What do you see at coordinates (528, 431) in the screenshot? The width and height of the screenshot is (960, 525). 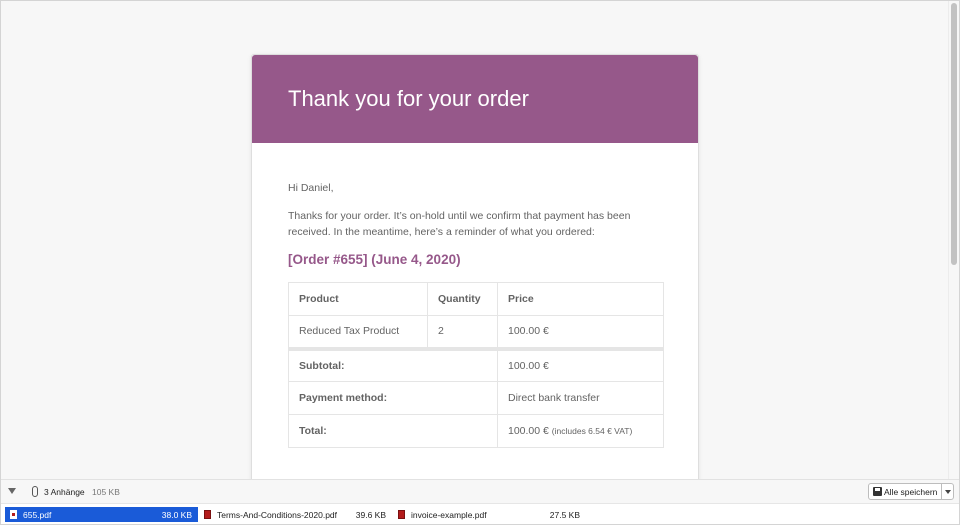 I see `total-value: 100.00 €` at bounding box center [528, 431].